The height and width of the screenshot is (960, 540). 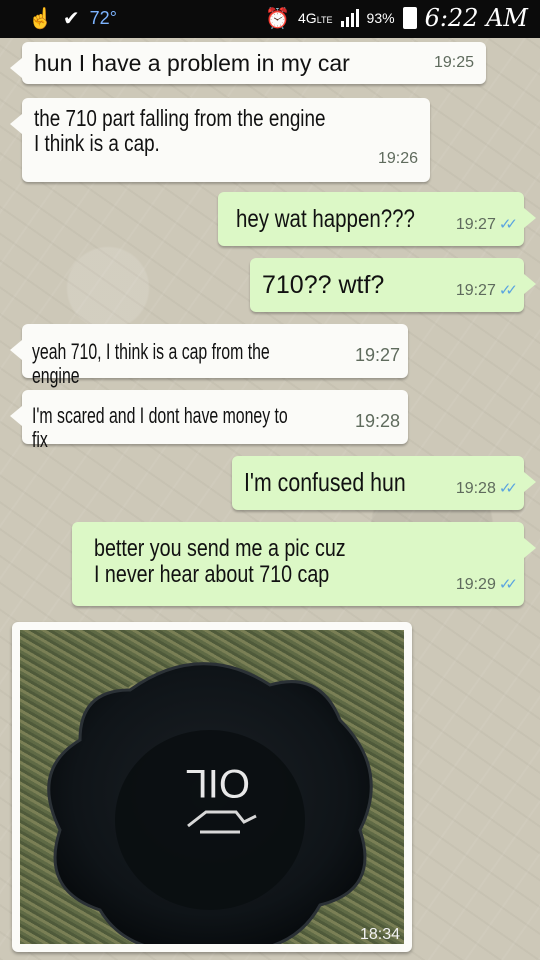 What do you see at coordinates (325, 482) in the screenshot?
I see `message-text: I'm confused hun` at bounding box center [325, 482].